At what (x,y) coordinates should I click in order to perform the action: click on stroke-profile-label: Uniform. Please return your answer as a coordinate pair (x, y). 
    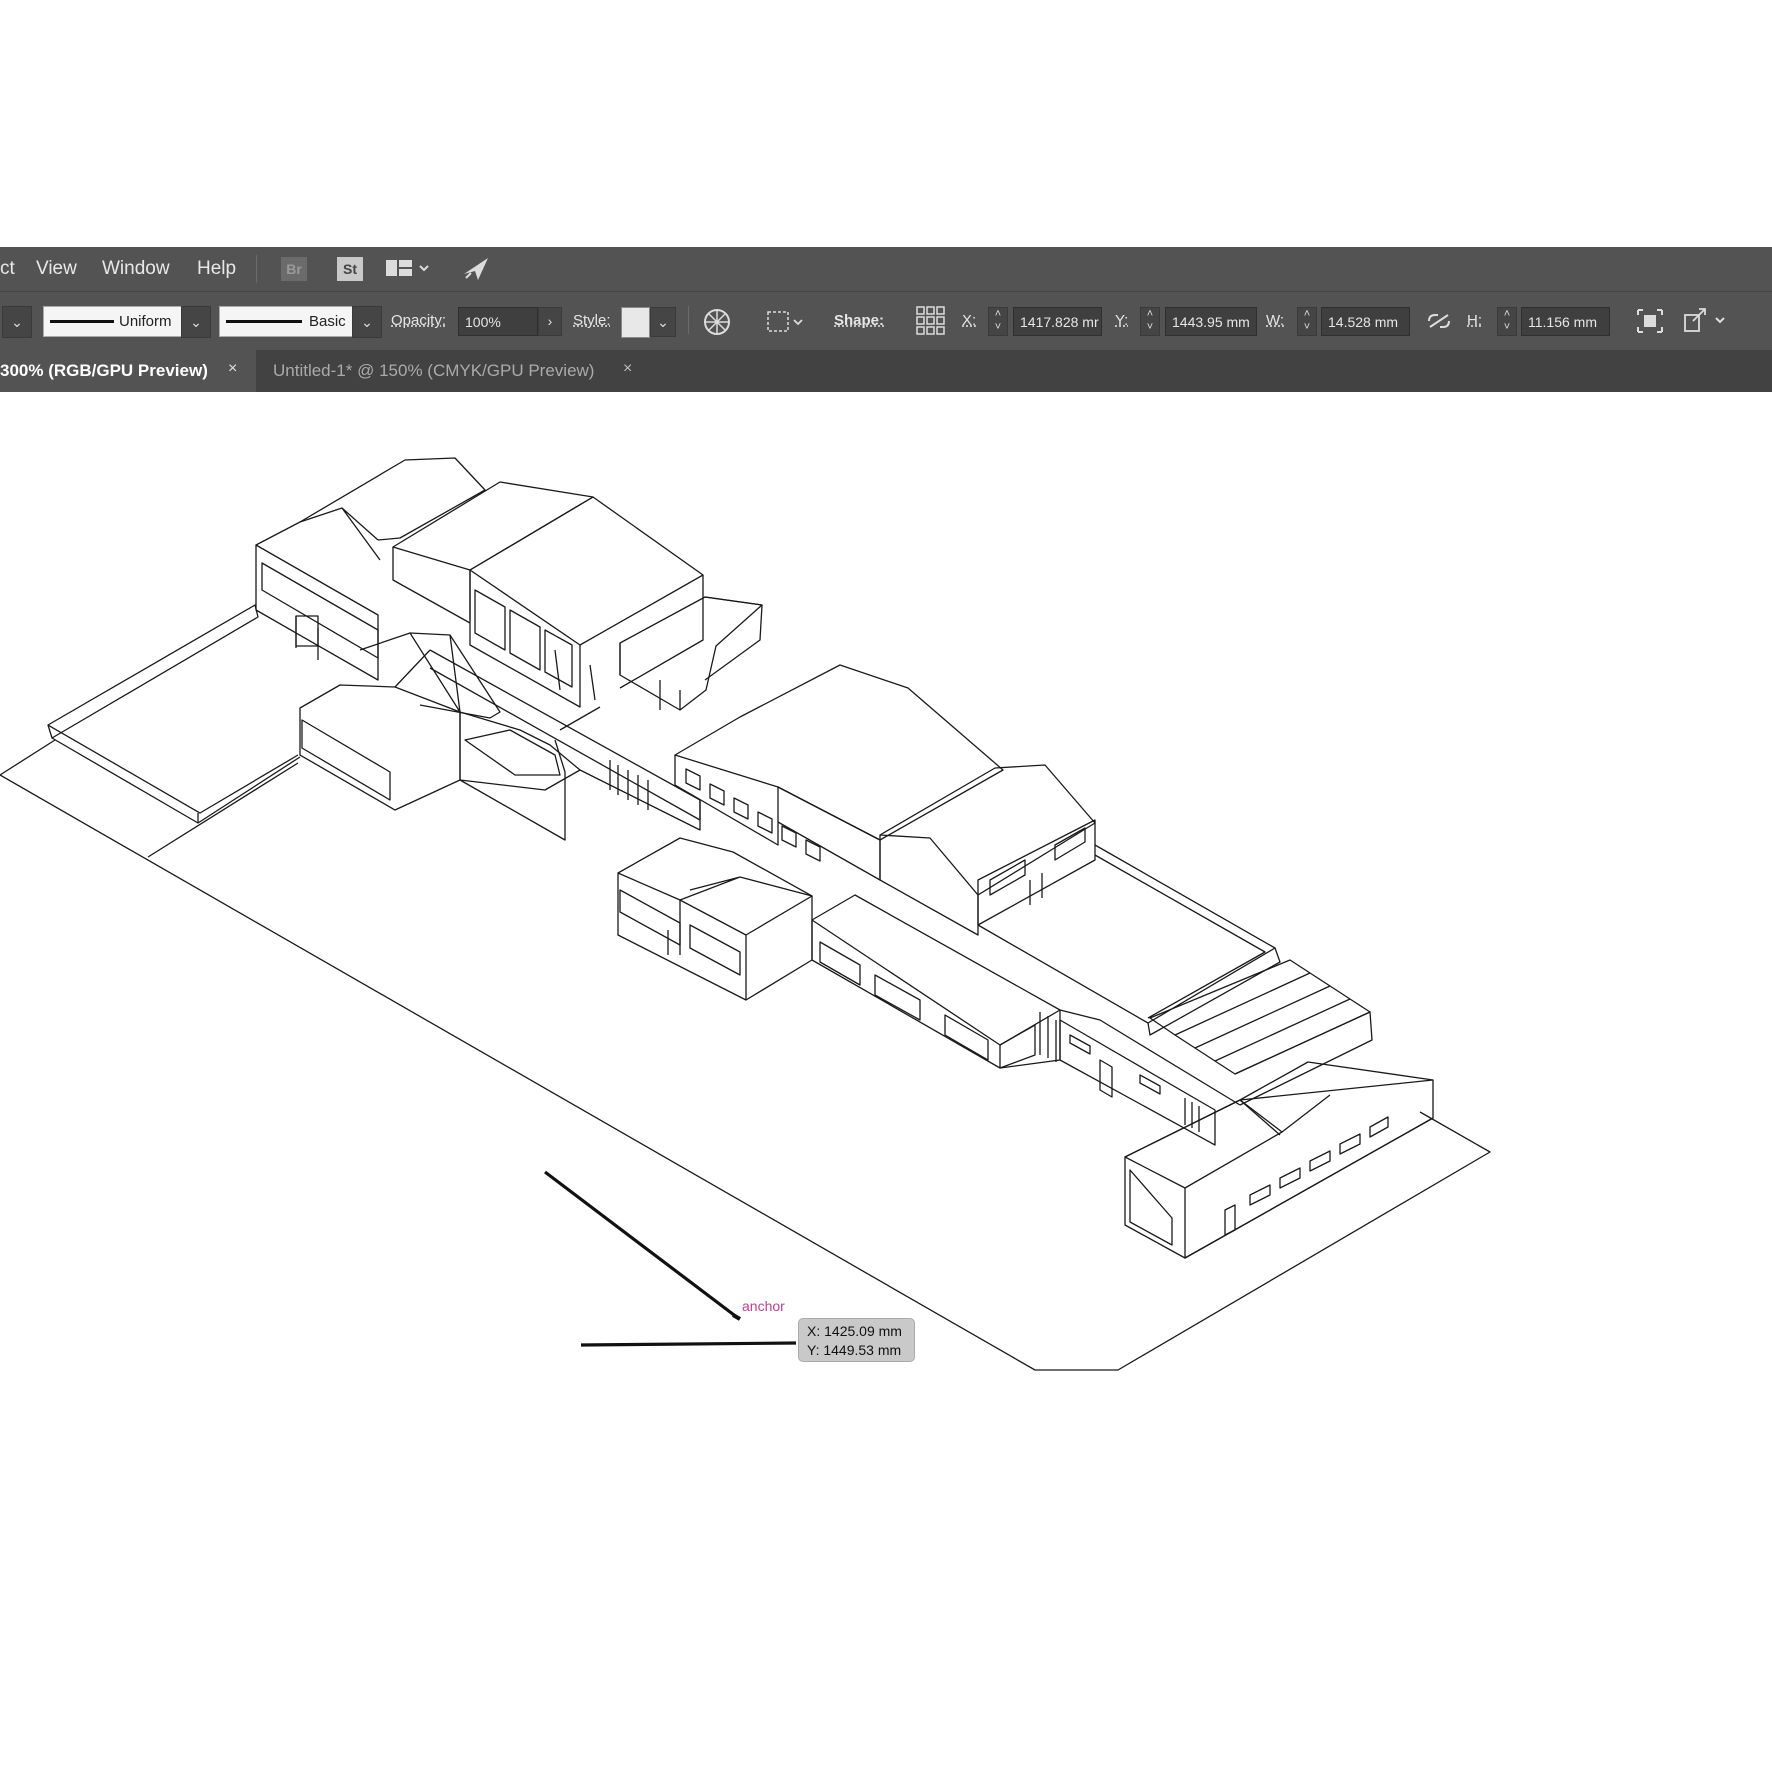
    Looking at the image, I should click on (145, 321).